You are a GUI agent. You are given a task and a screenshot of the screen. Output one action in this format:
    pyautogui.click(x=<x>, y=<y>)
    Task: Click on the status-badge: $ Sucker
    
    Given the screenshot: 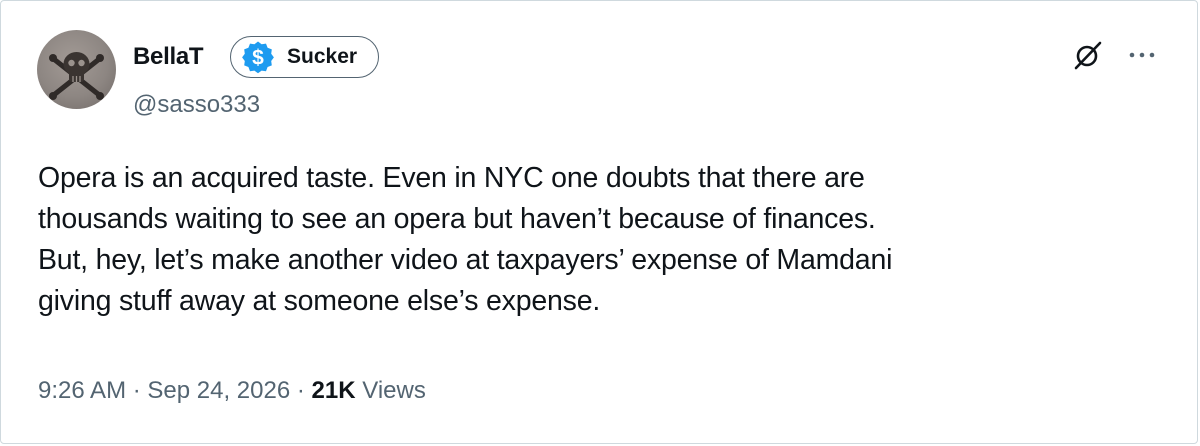 What is the action you would take?
    pyautogui.click(x=304, y=57)
    